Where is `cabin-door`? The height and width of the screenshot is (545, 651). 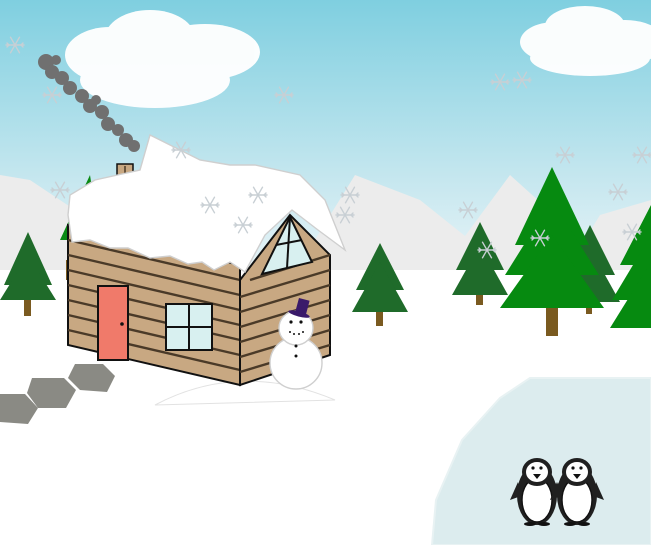 cabin-door is located at coordinates (113, 323).